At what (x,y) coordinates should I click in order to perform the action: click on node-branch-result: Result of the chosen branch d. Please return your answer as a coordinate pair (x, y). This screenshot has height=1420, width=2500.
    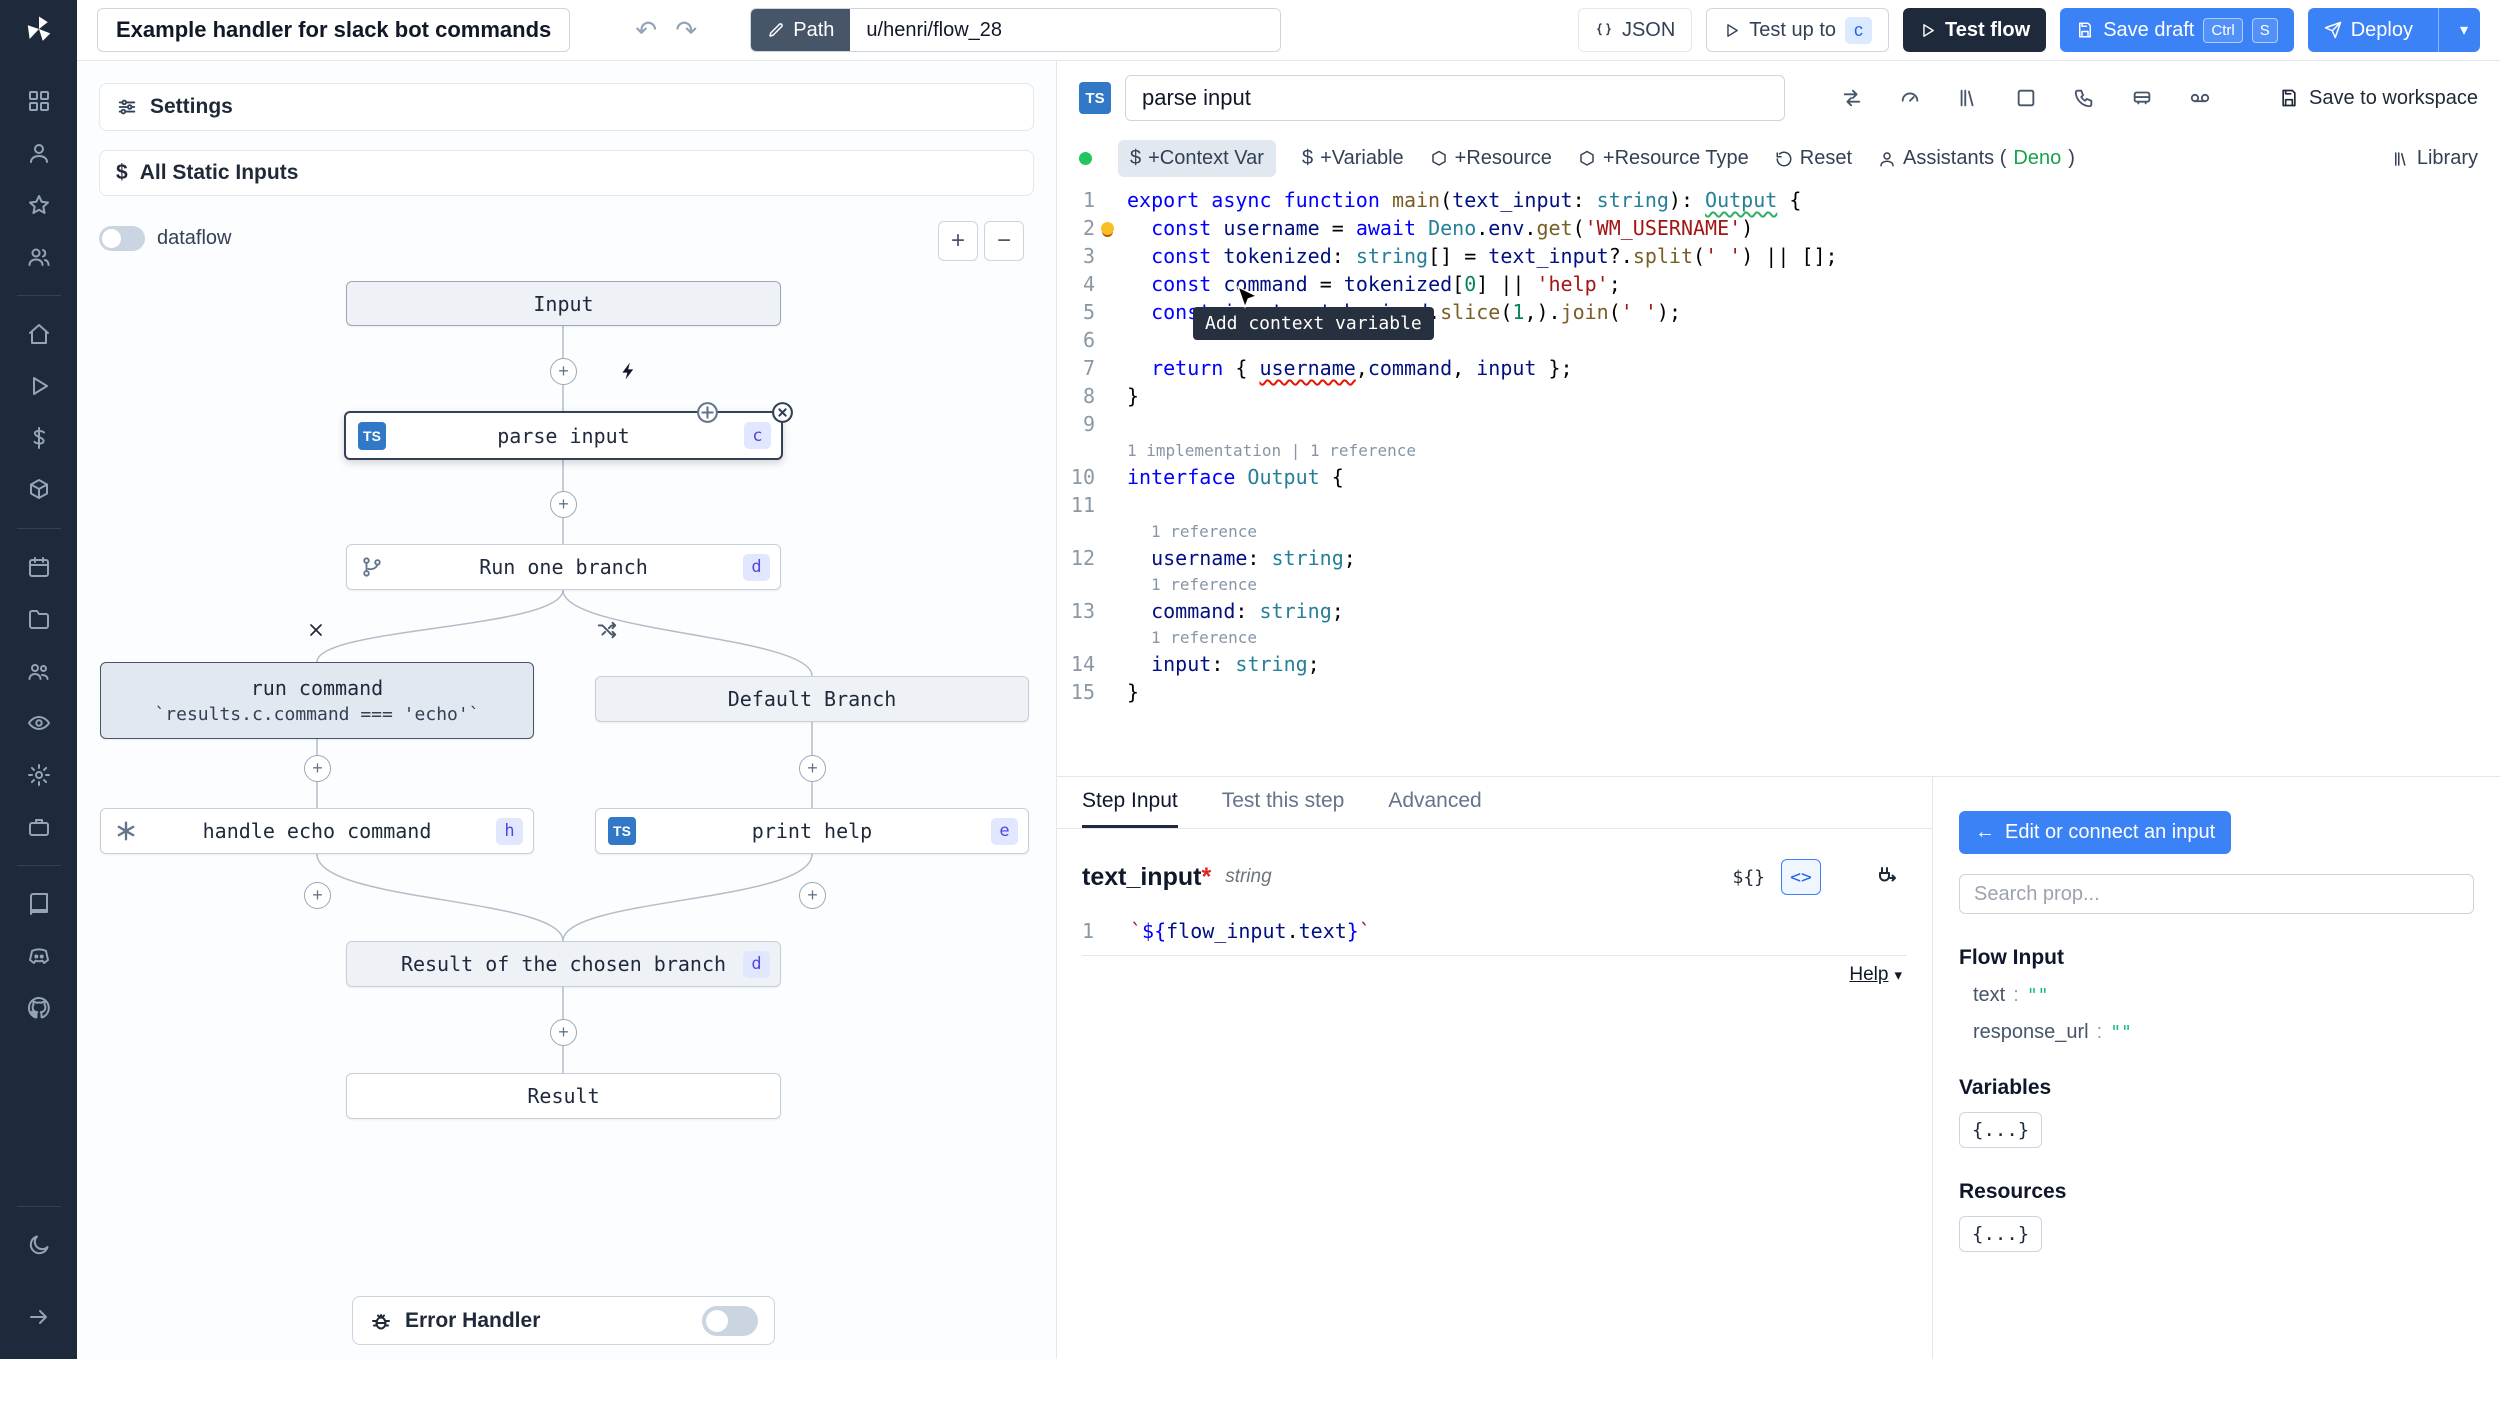
    Looking at the image, I should click on (563, 964).